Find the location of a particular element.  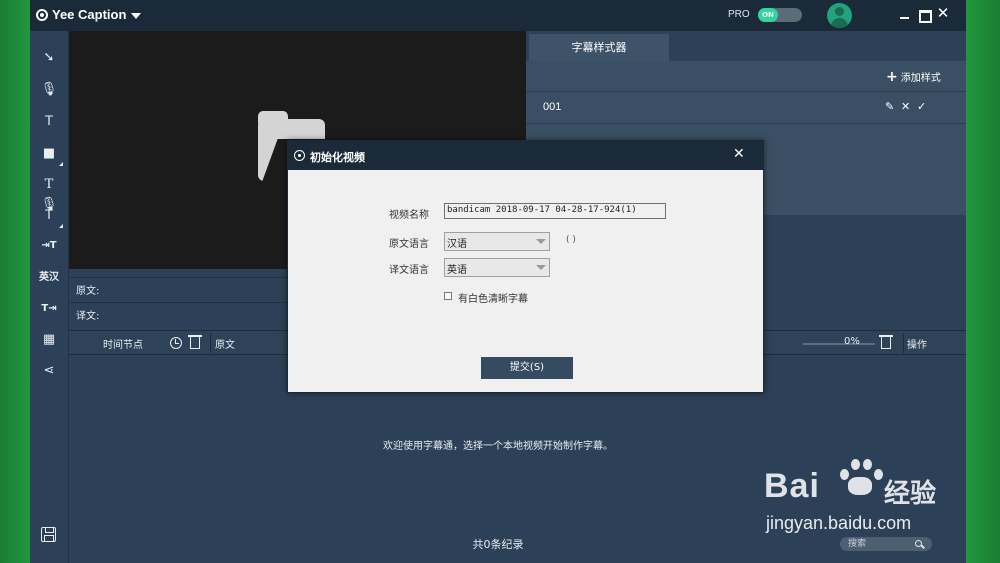

close-icon: ✕ is located at coordinates (943, 13).